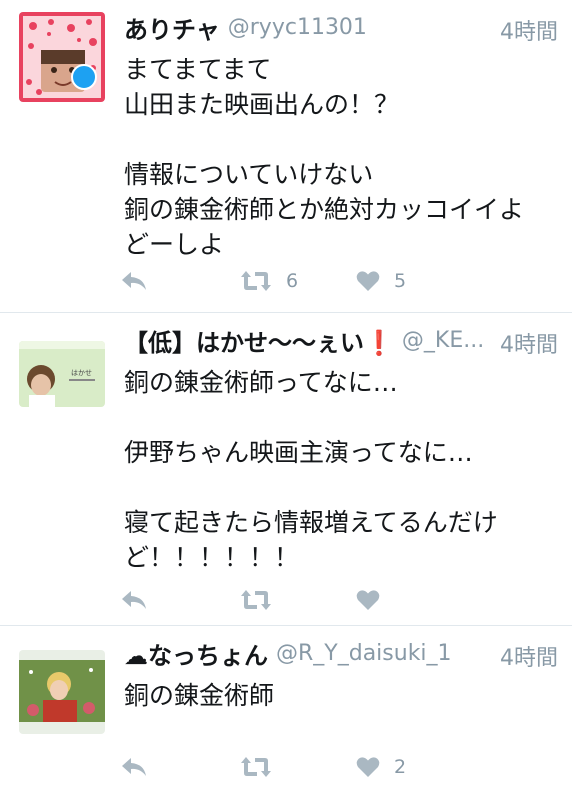 Image resolution: width=572 pixels, height=799 pixels. What do you see at coordinates (297, 27) in the screenshot?
I see `user-handle: @ryyc11301` at bounding box center [297, 27].